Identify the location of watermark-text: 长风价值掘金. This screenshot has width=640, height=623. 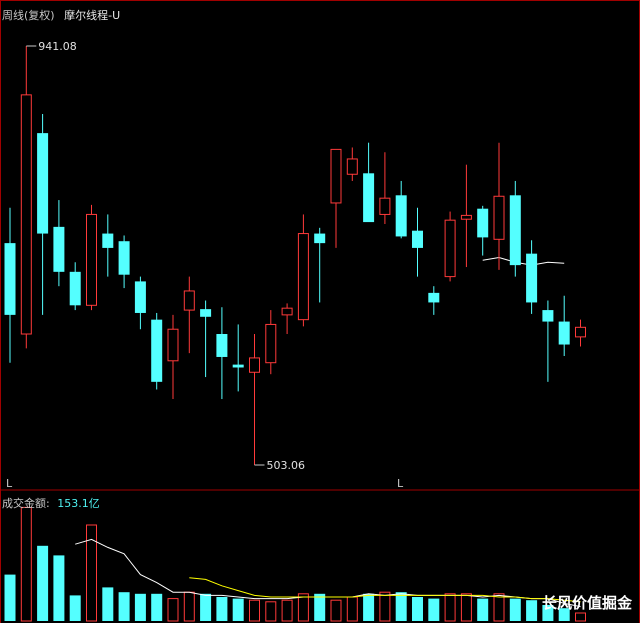
(586, 603).